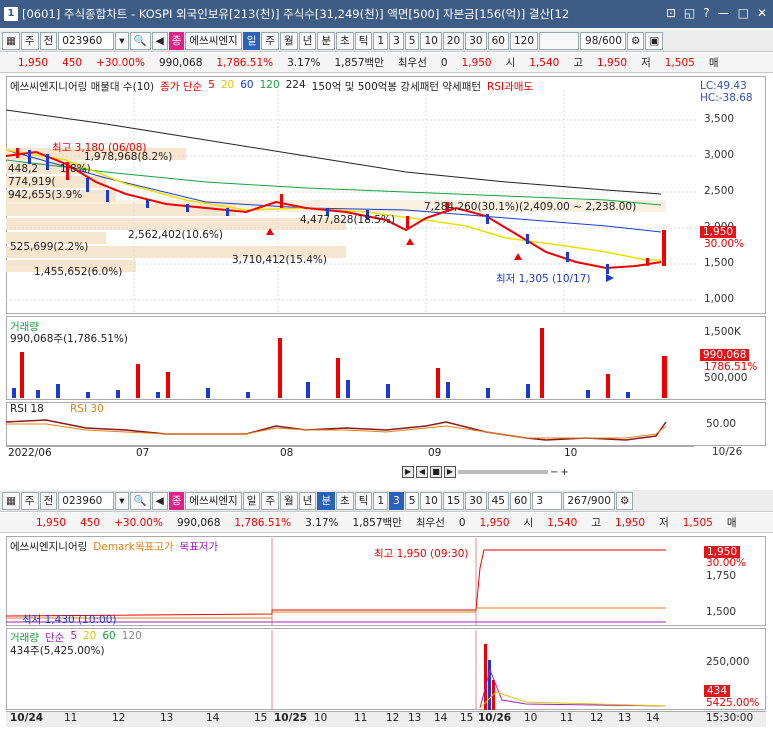 This screenshot has width=773, height=730. What do you see at coordinates (654, 40) in the screenshot?
I see `save-icon: ▣` at bounding box center [654, 40].